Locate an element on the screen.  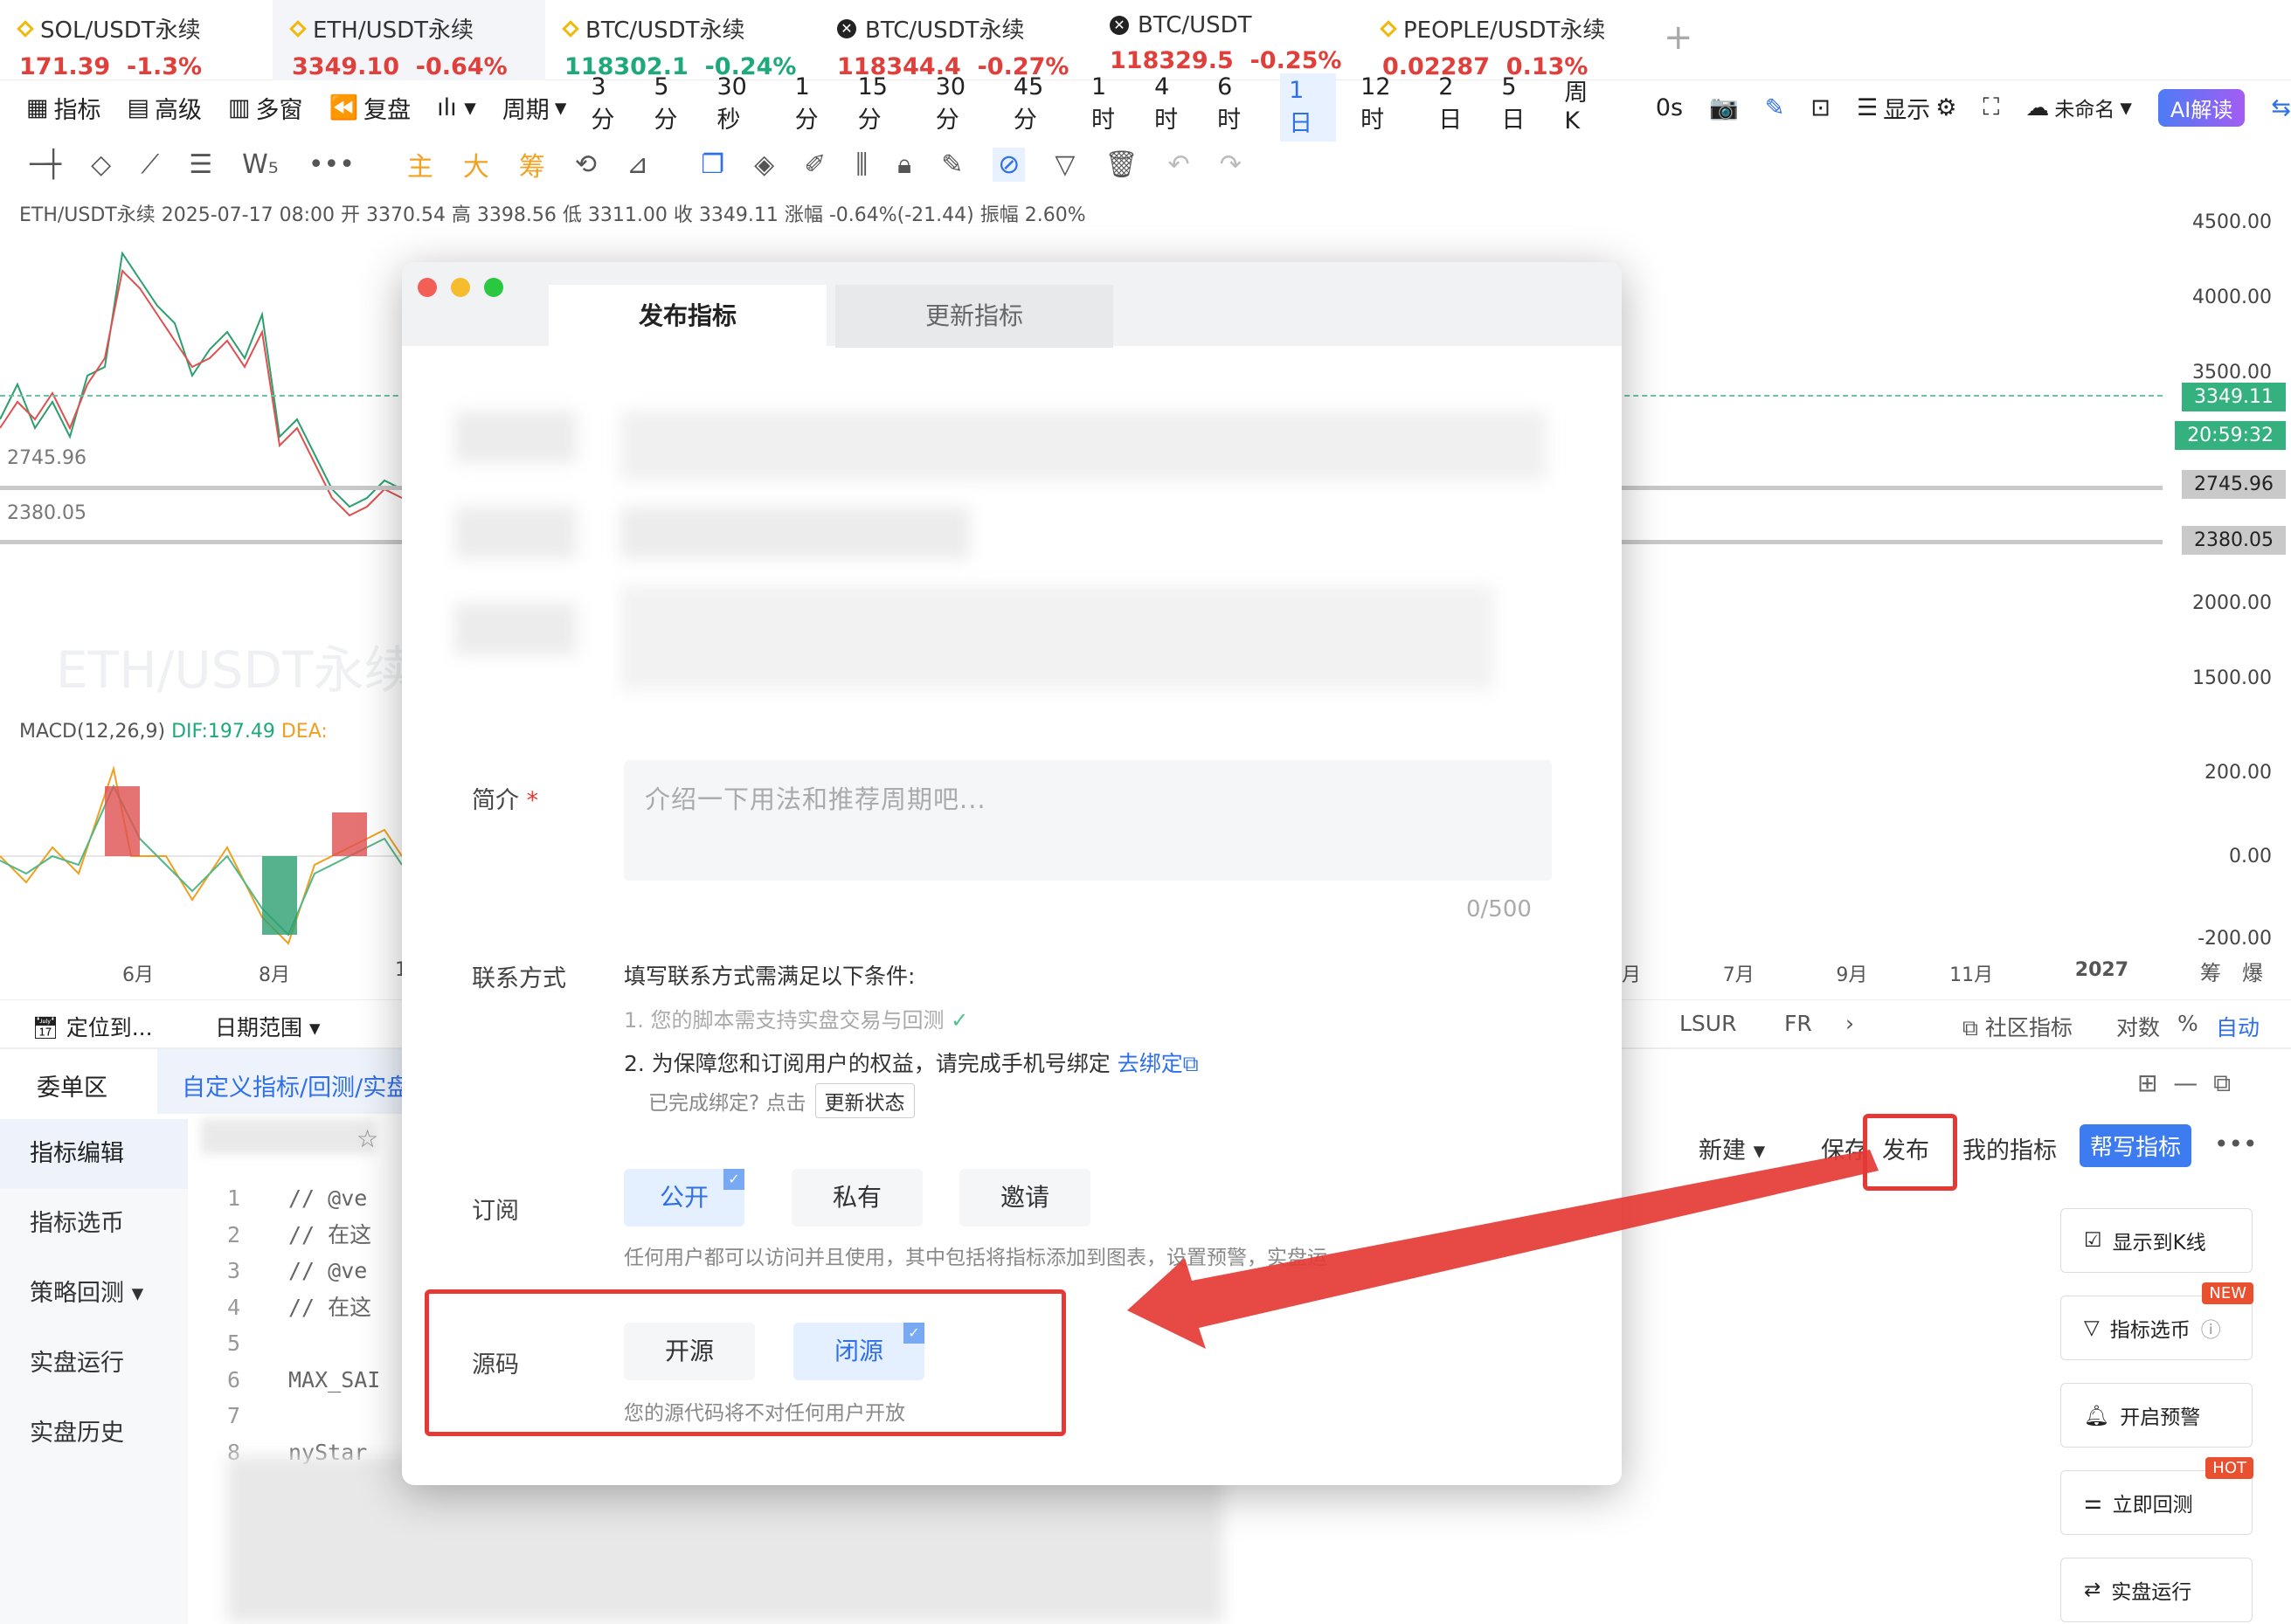
sidebar-item-live: 实盘运行 is located at coordinates (94, 1364).